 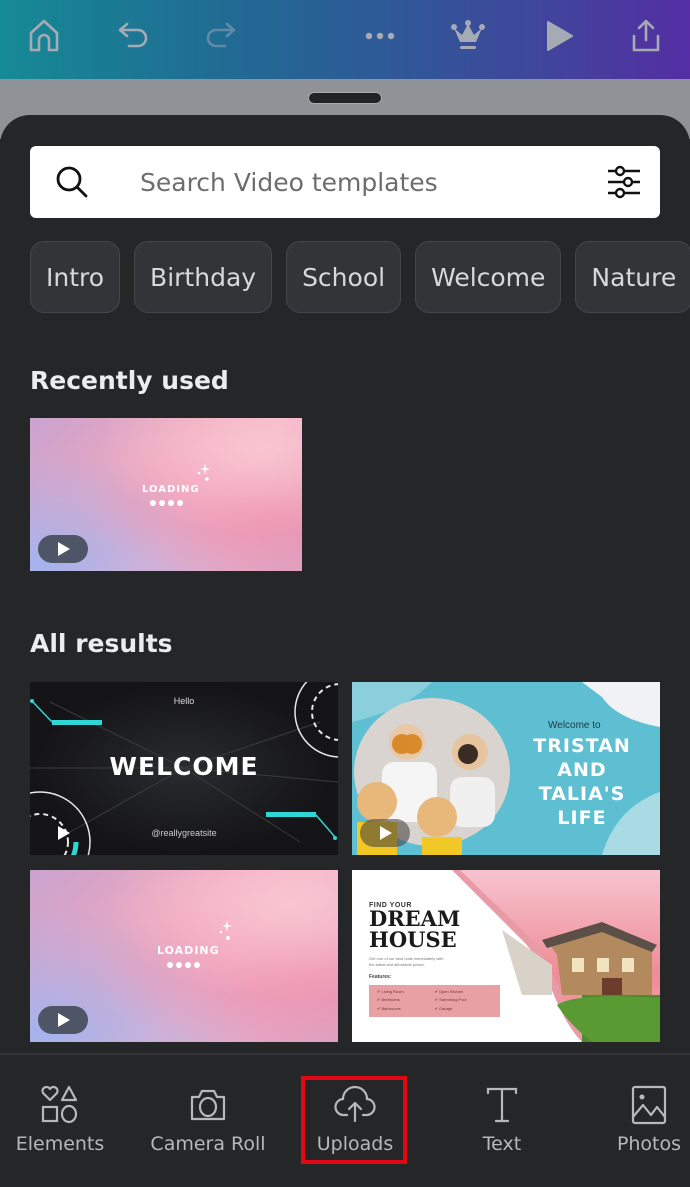 I want to click on title-line: DREAM, so click(x=415, y=918).